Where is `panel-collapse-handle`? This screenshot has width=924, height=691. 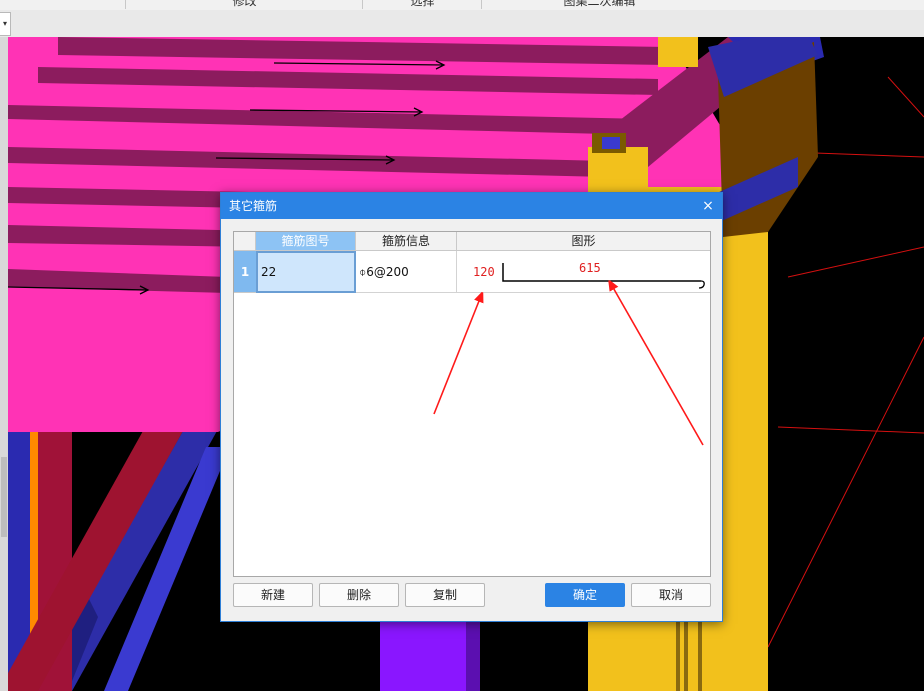
panel-collapse-handle is located at coordinates (4, 497).